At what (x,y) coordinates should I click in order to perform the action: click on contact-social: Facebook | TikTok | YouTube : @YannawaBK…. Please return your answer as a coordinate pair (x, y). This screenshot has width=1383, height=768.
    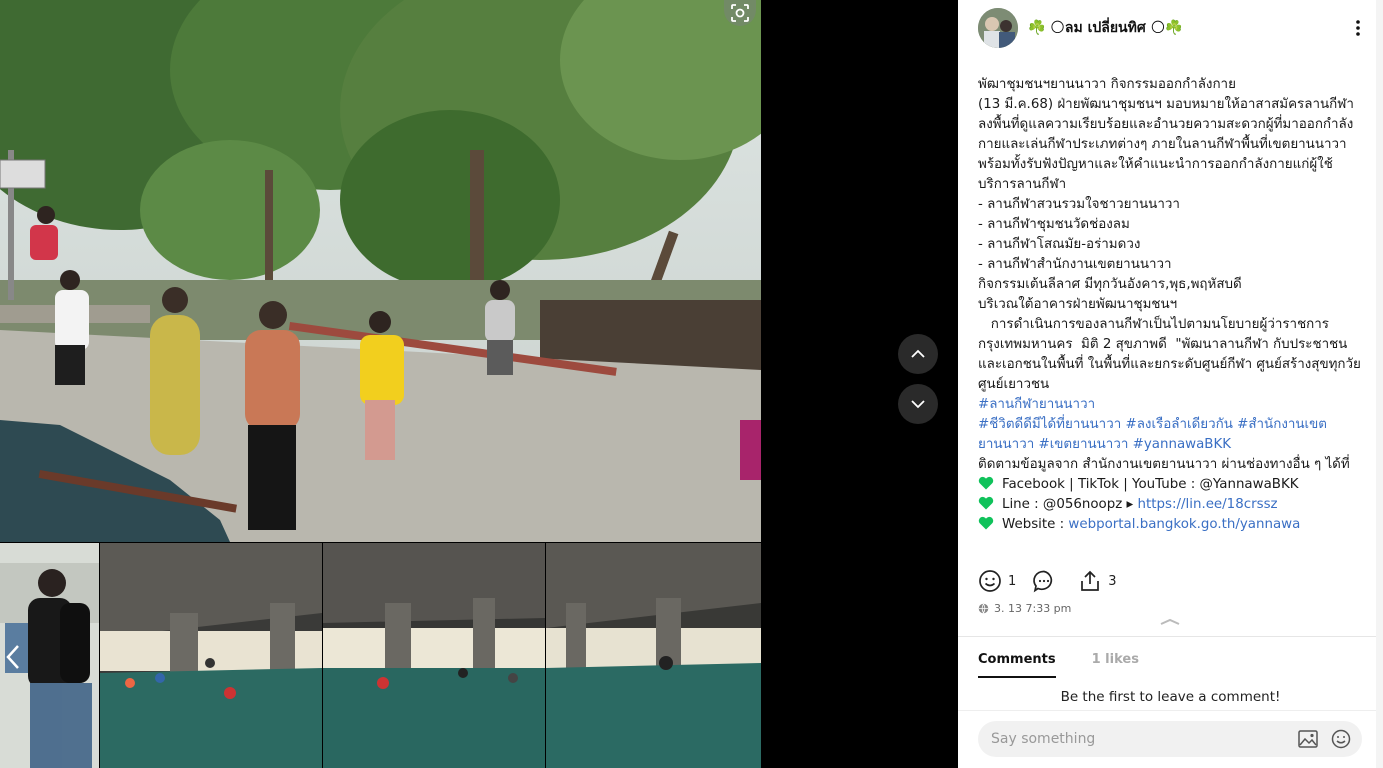
    Looking at the image, I should click on (1174, 485).